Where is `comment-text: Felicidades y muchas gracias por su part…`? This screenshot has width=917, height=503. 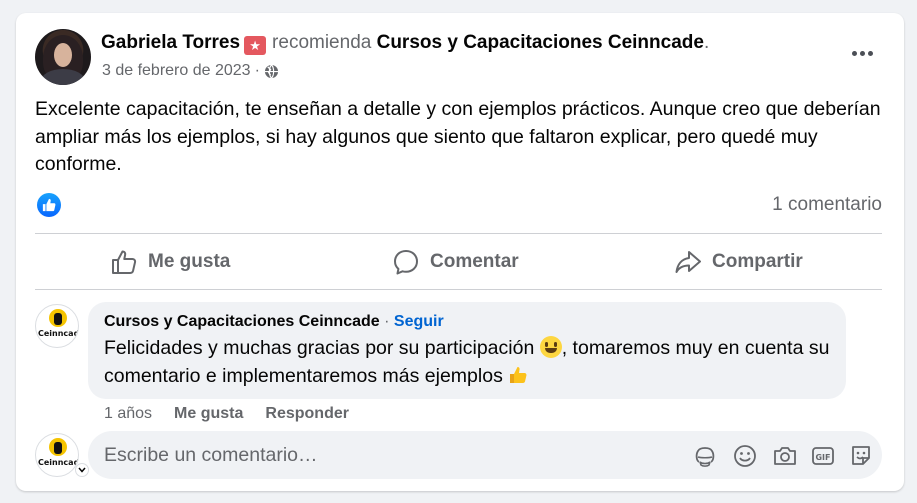
comment-text: Felicidades y muchas gracias por su part… is located at coordinates (467, 362).